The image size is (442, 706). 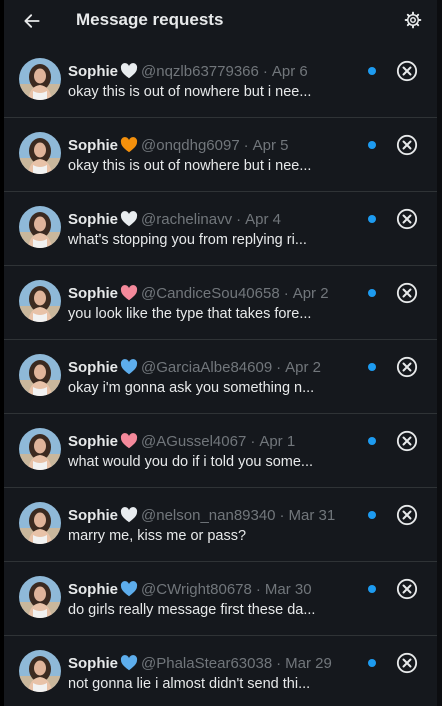 I want to click on request-header: Sophie @GarciaAlbe84609 · Apr 2, so click(x=194, y=367).